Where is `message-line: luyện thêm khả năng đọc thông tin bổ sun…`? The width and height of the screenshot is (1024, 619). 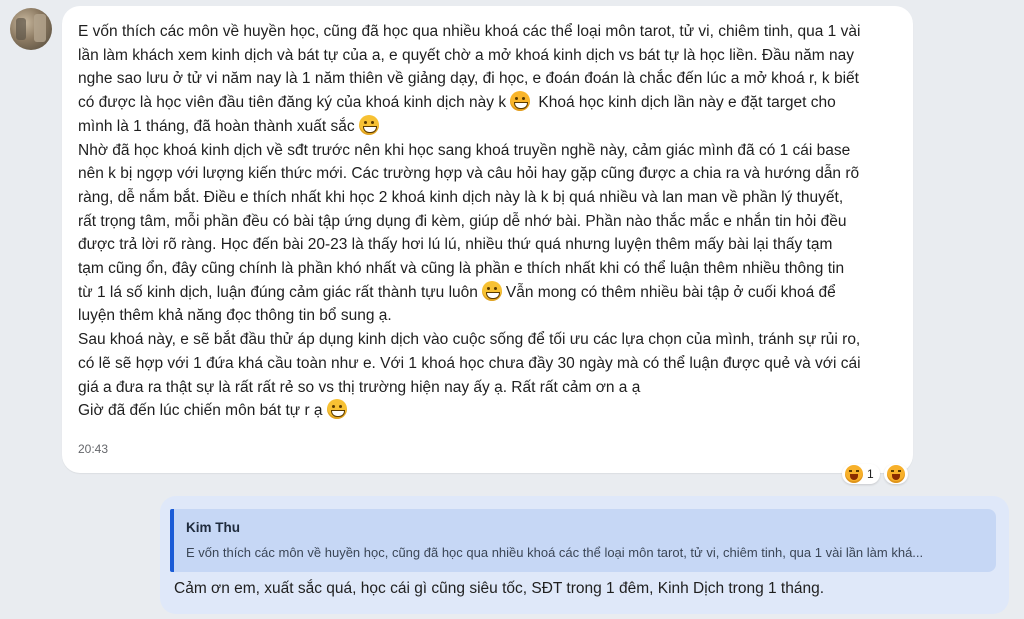
message-line: luyện thêm khả năng đọc thông tin bổ sun… is located at coordinates (235, 316).